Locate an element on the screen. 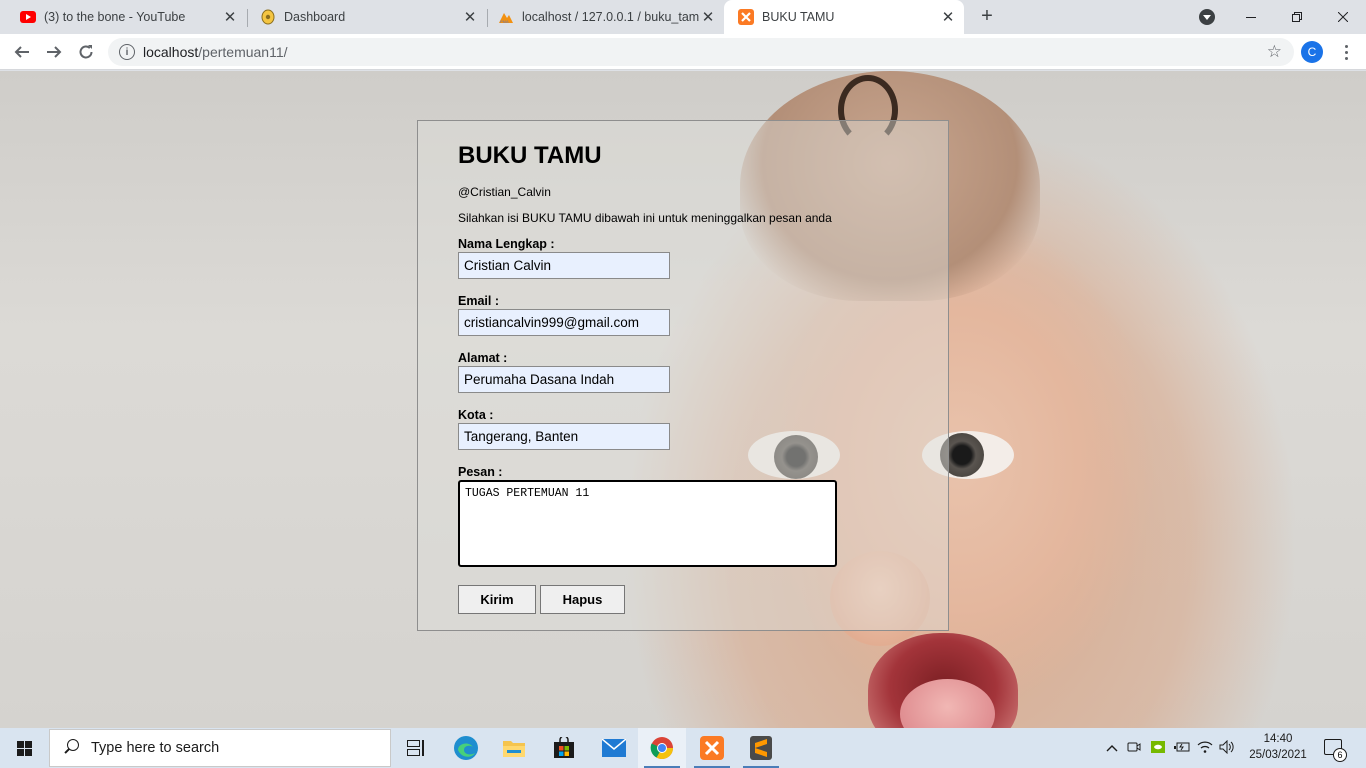  phpmyadmin-icon: PMA is located at coordinates (506, 17).